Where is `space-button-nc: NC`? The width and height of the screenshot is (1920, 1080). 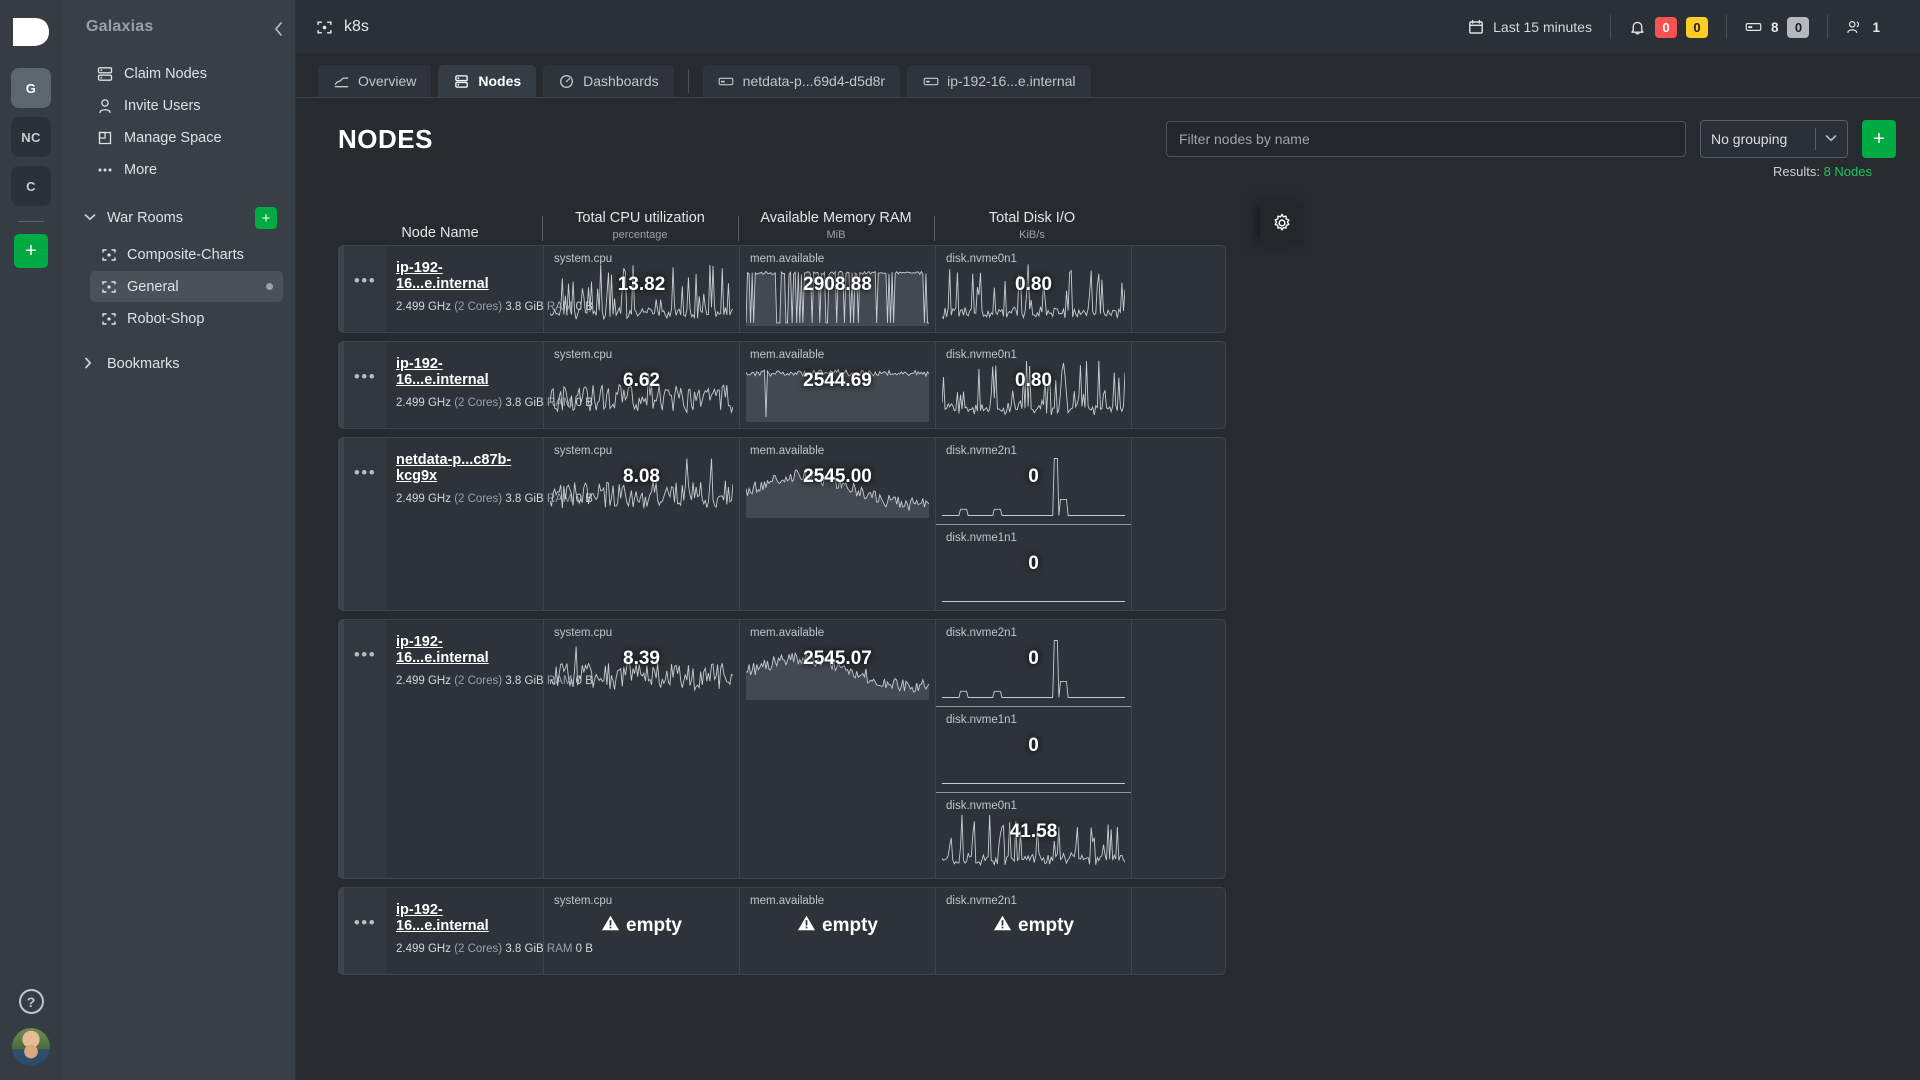
space-button-nc: NC is located at coordinates (31, 137).